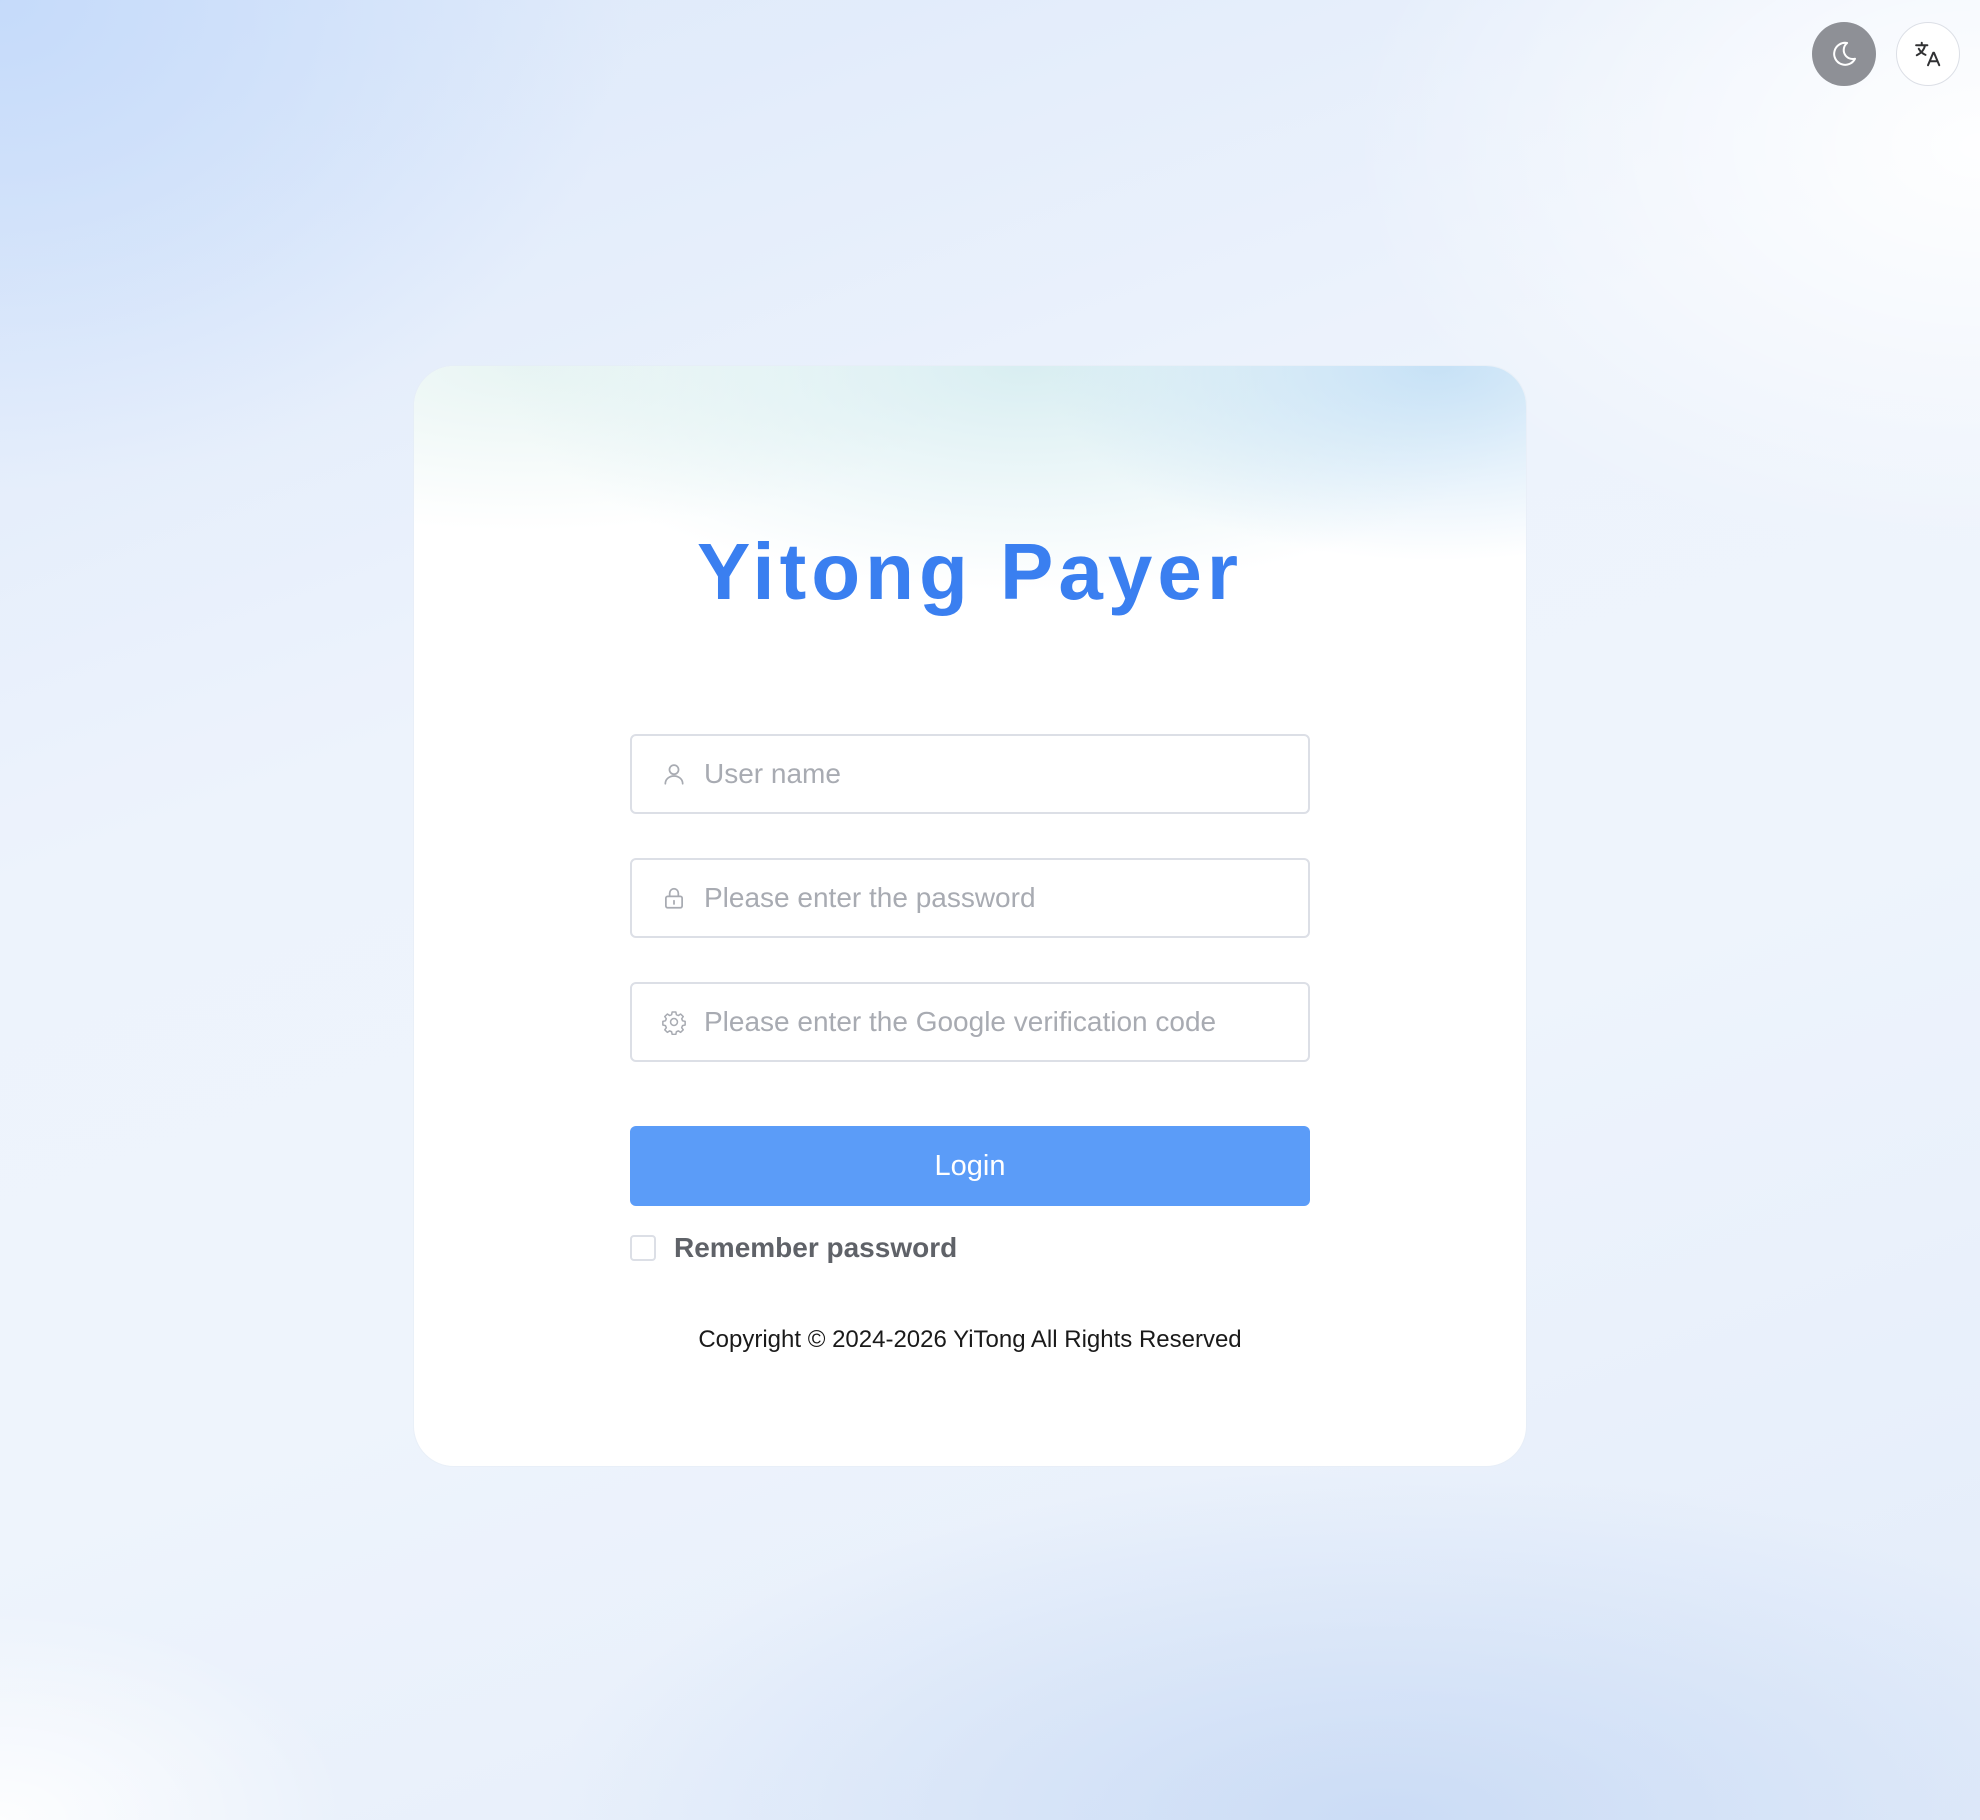 This screenshot has width=1980, height=1820. What do you see at coordinates (1006, 774) in the screenshot?
I see `username-input` at bounding box center [1006, 774].